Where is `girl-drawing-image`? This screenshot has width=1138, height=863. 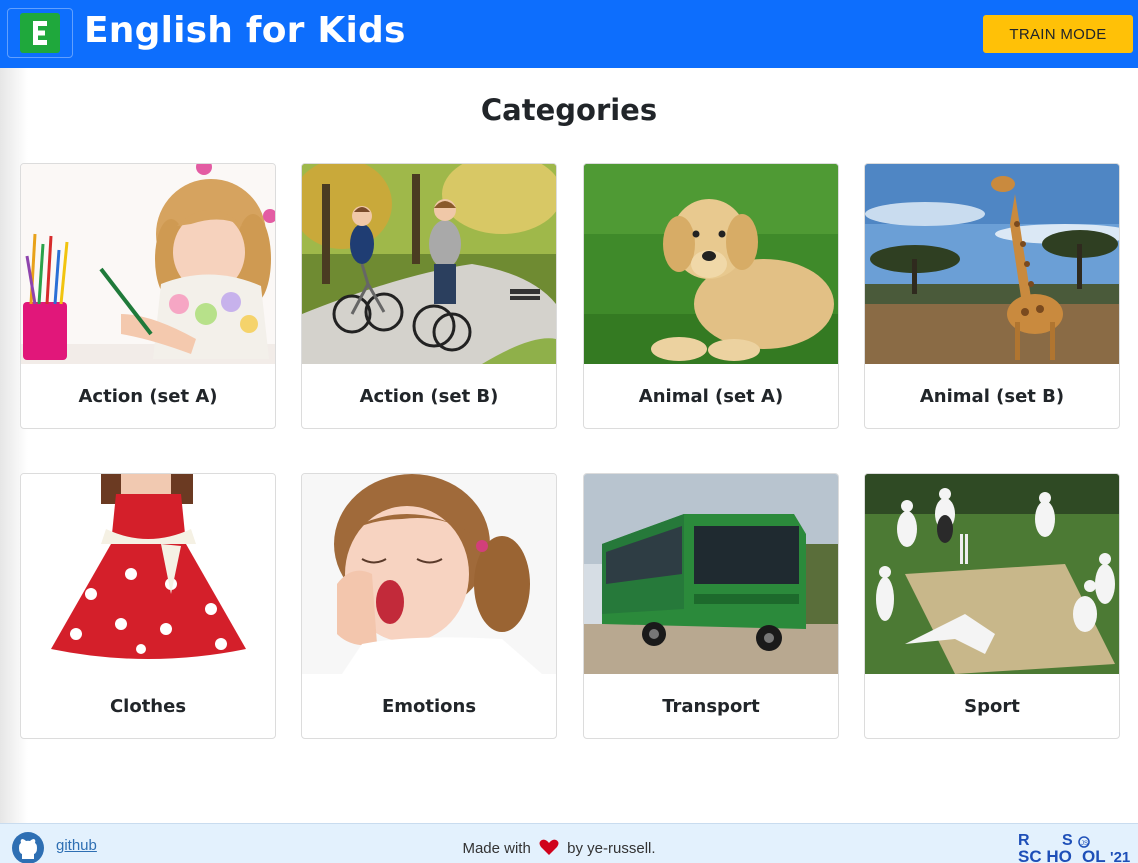 girl-drawing-image is located at coordinates (148, 264).